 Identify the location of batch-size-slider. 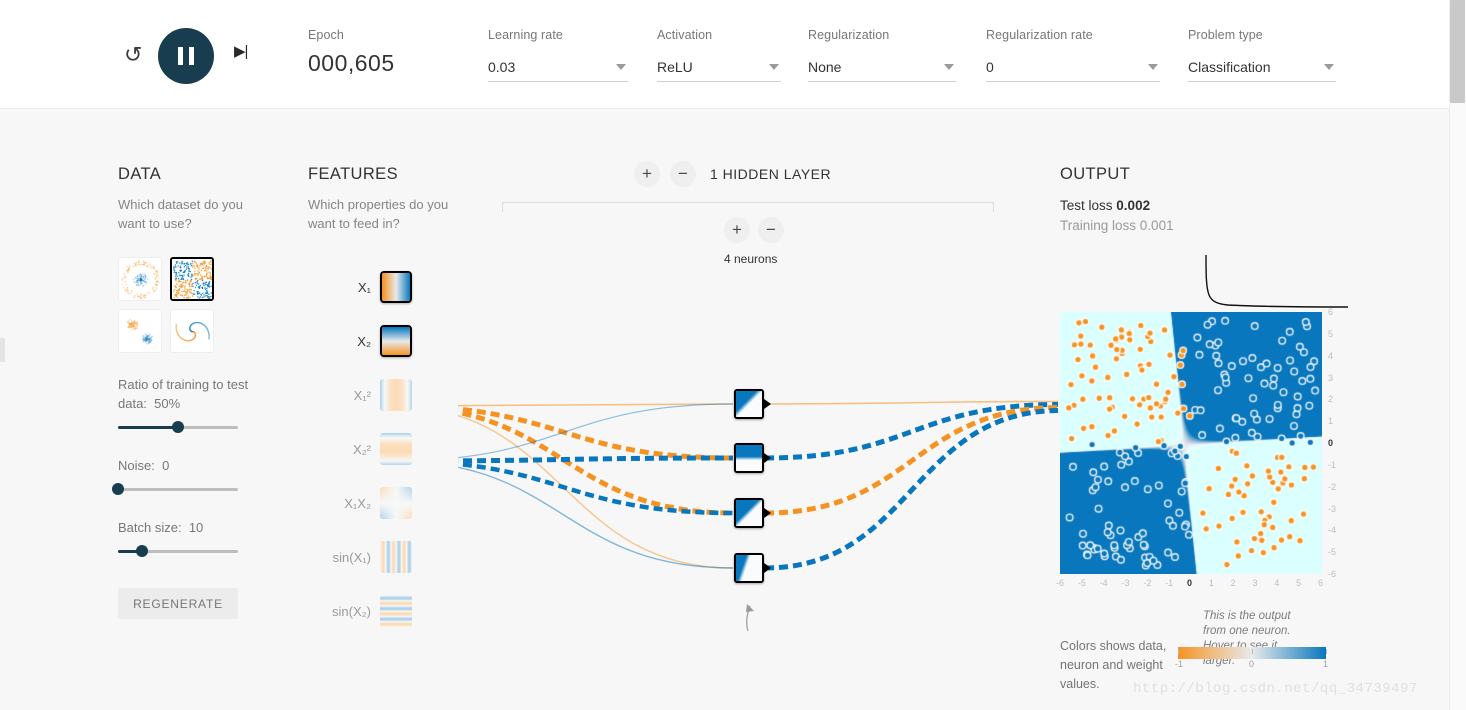
(178, 551).